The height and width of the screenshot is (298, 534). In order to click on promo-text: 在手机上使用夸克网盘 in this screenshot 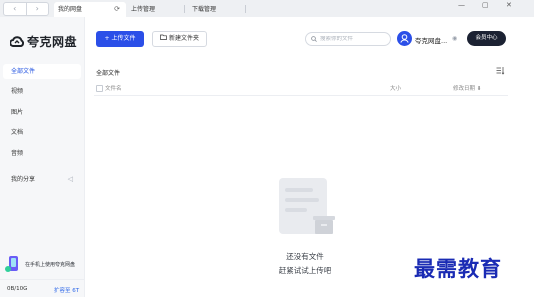, I will do `click(50, 264)`.